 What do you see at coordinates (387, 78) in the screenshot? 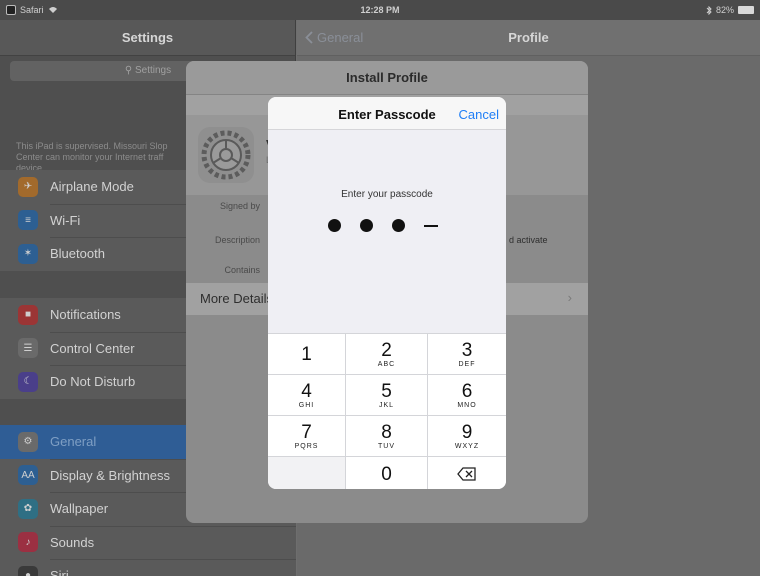
I see `install-profile-title: Install Profile` at bounding box center [387, 78].